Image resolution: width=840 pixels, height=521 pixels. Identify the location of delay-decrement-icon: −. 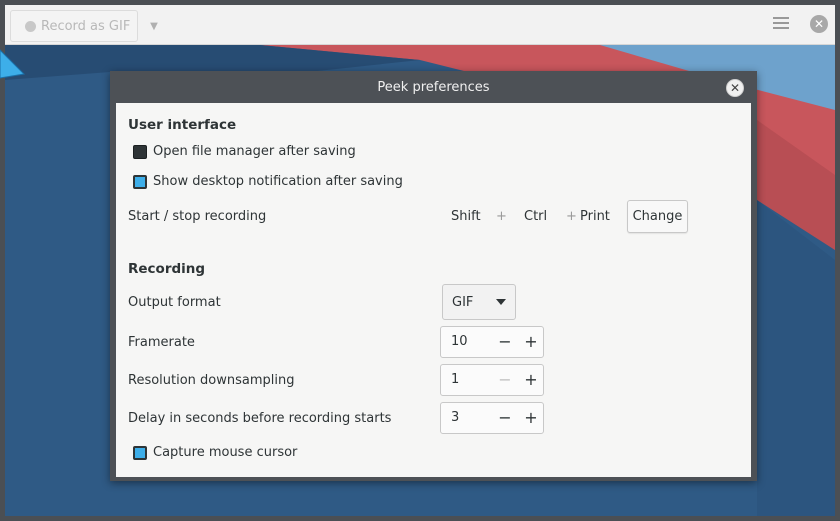
(505, 418).